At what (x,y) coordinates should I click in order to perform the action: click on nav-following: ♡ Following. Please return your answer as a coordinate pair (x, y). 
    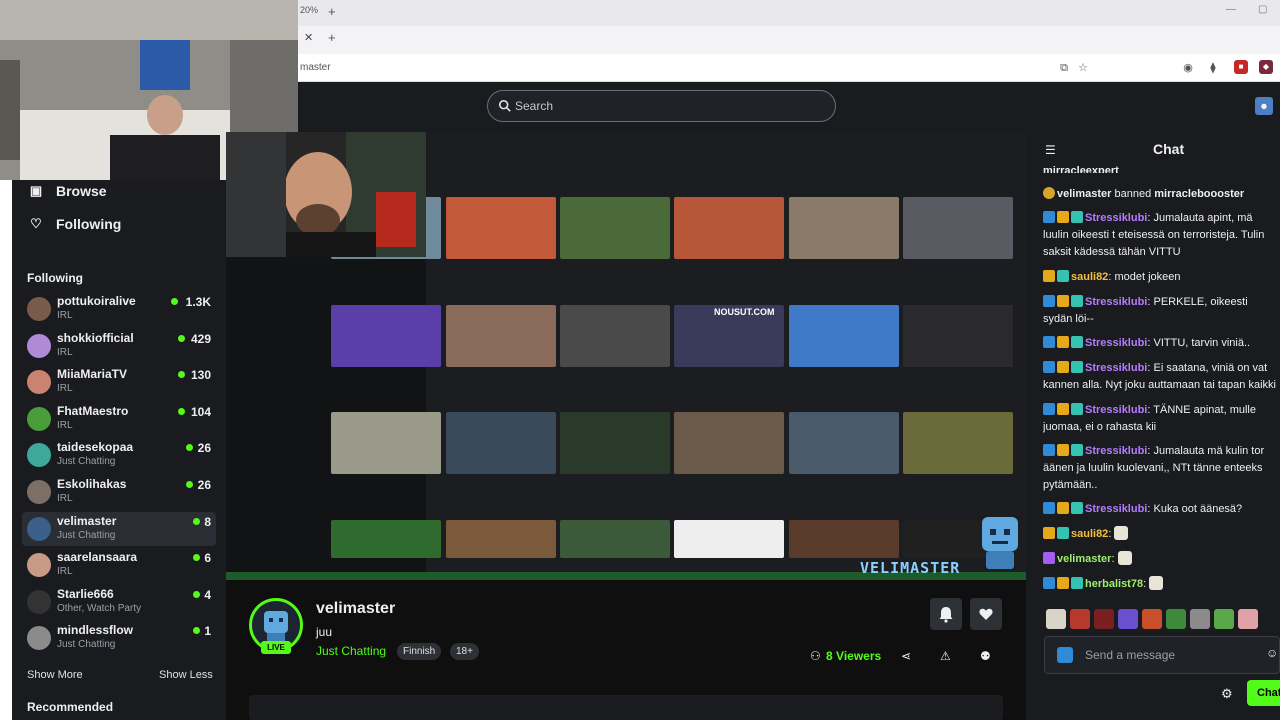
    Looking at the image, I should click on (74, 224).